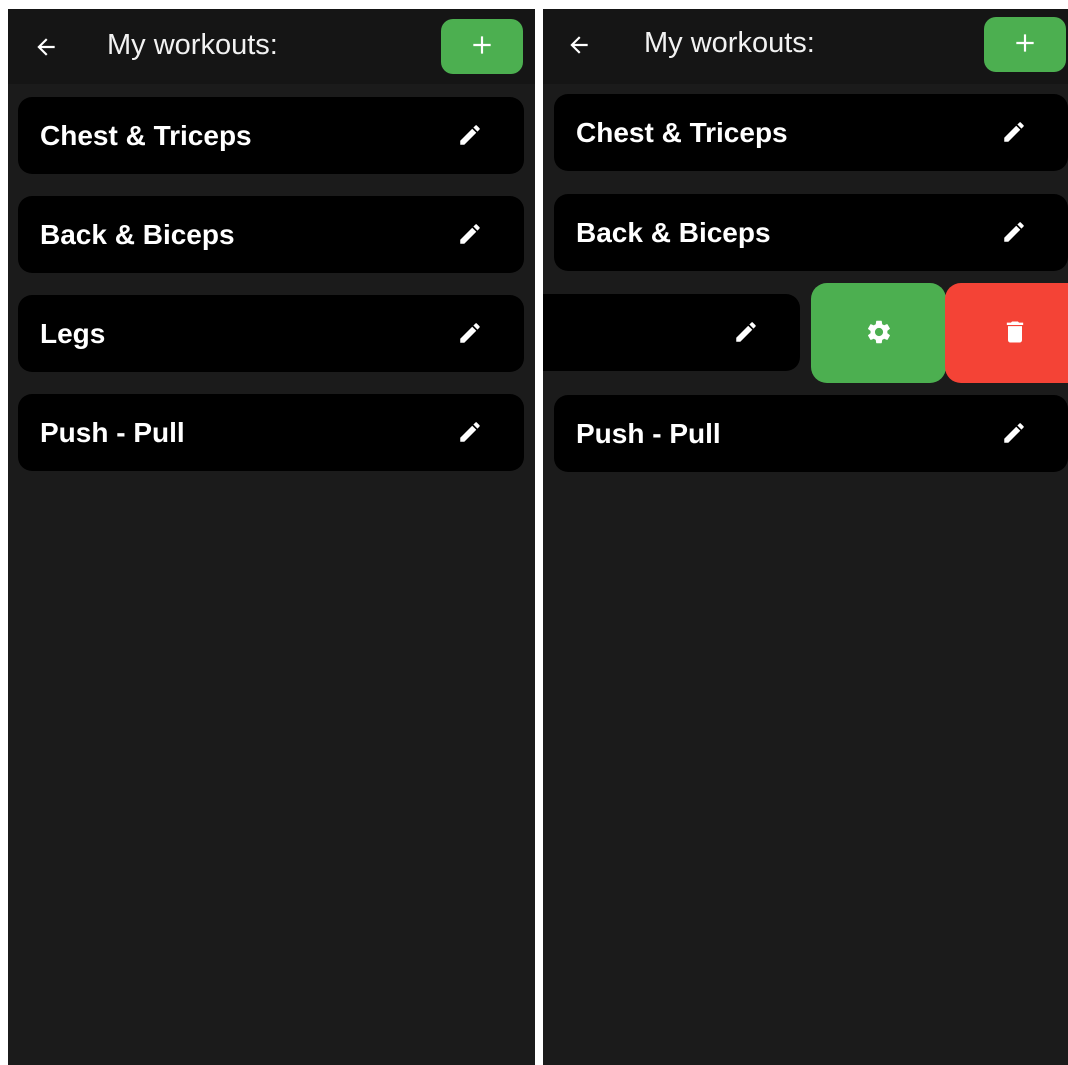 The image size is (1068, 1065). I want to click on workout-name: Legs, so click(73, 333).